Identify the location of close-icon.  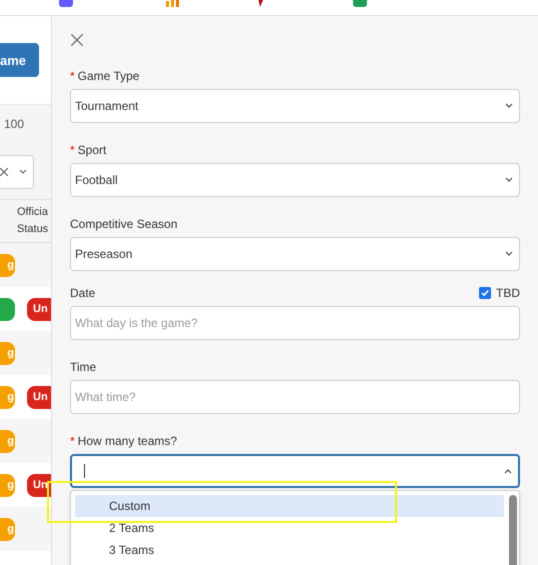
(77, 40).